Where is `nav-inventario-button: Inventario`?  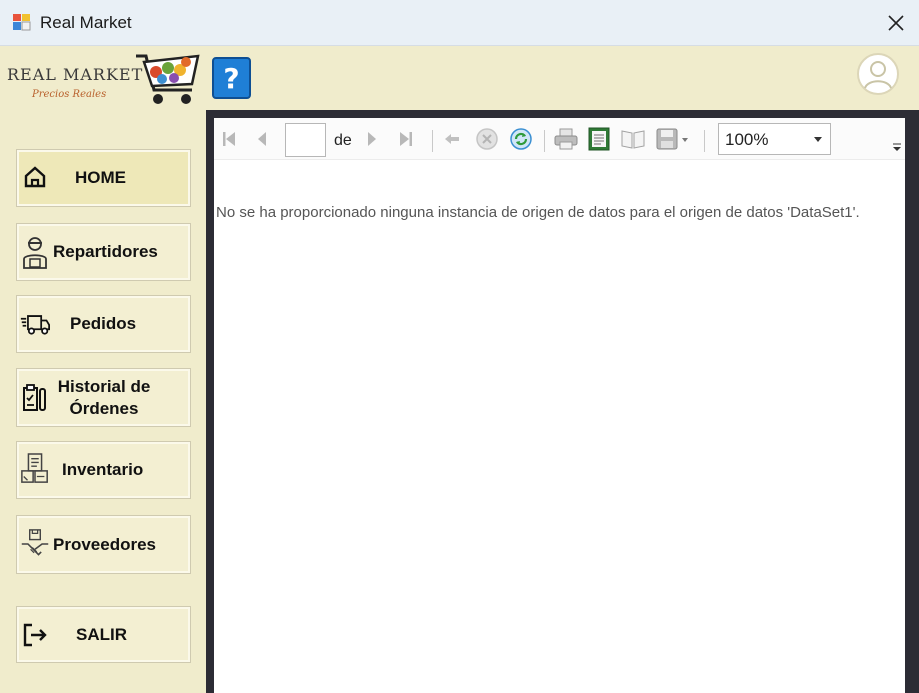
nav-inventario-button: Inventario is located at coordinates (103, 470).